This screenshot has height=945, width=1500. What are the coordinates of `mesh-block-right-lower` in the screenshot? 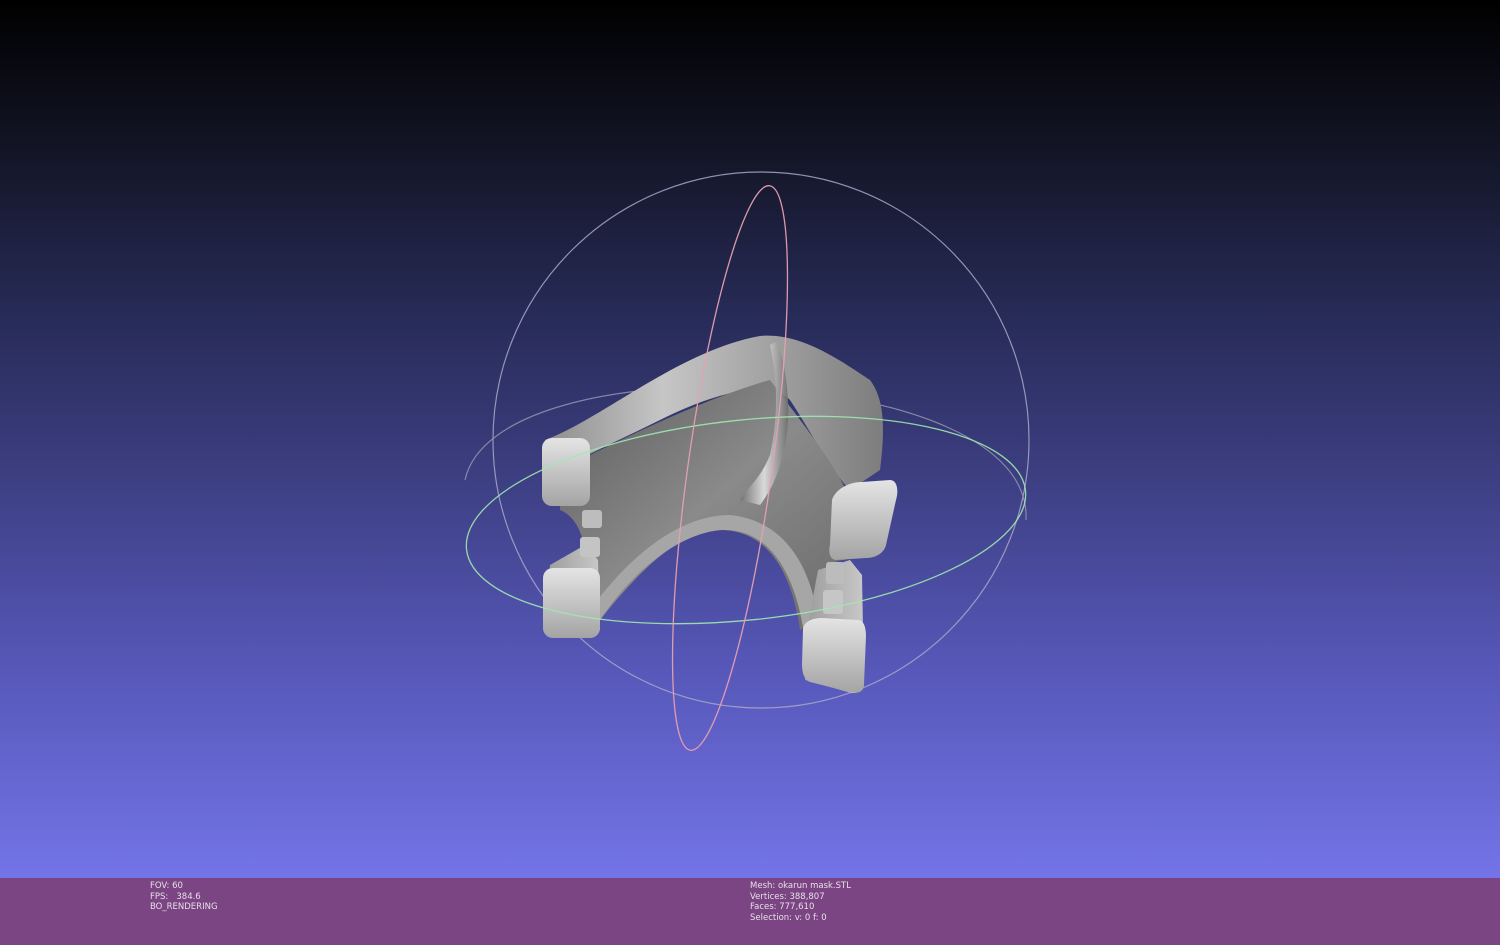 It's located at (834, 655).